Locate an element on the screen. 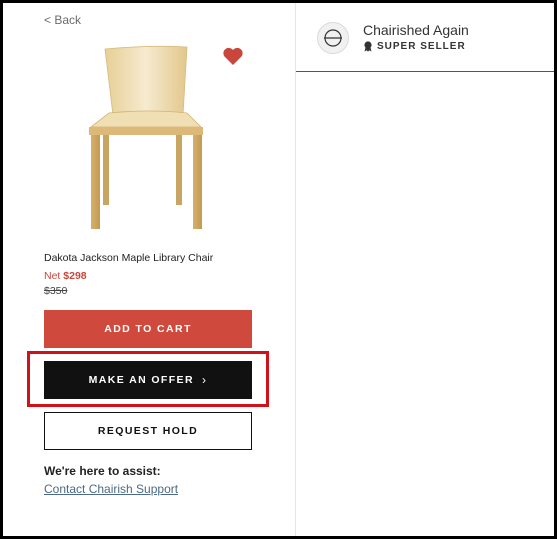 This screenshot has width=557, height=539. back-link: < Back is located at coordinates (62, 20).